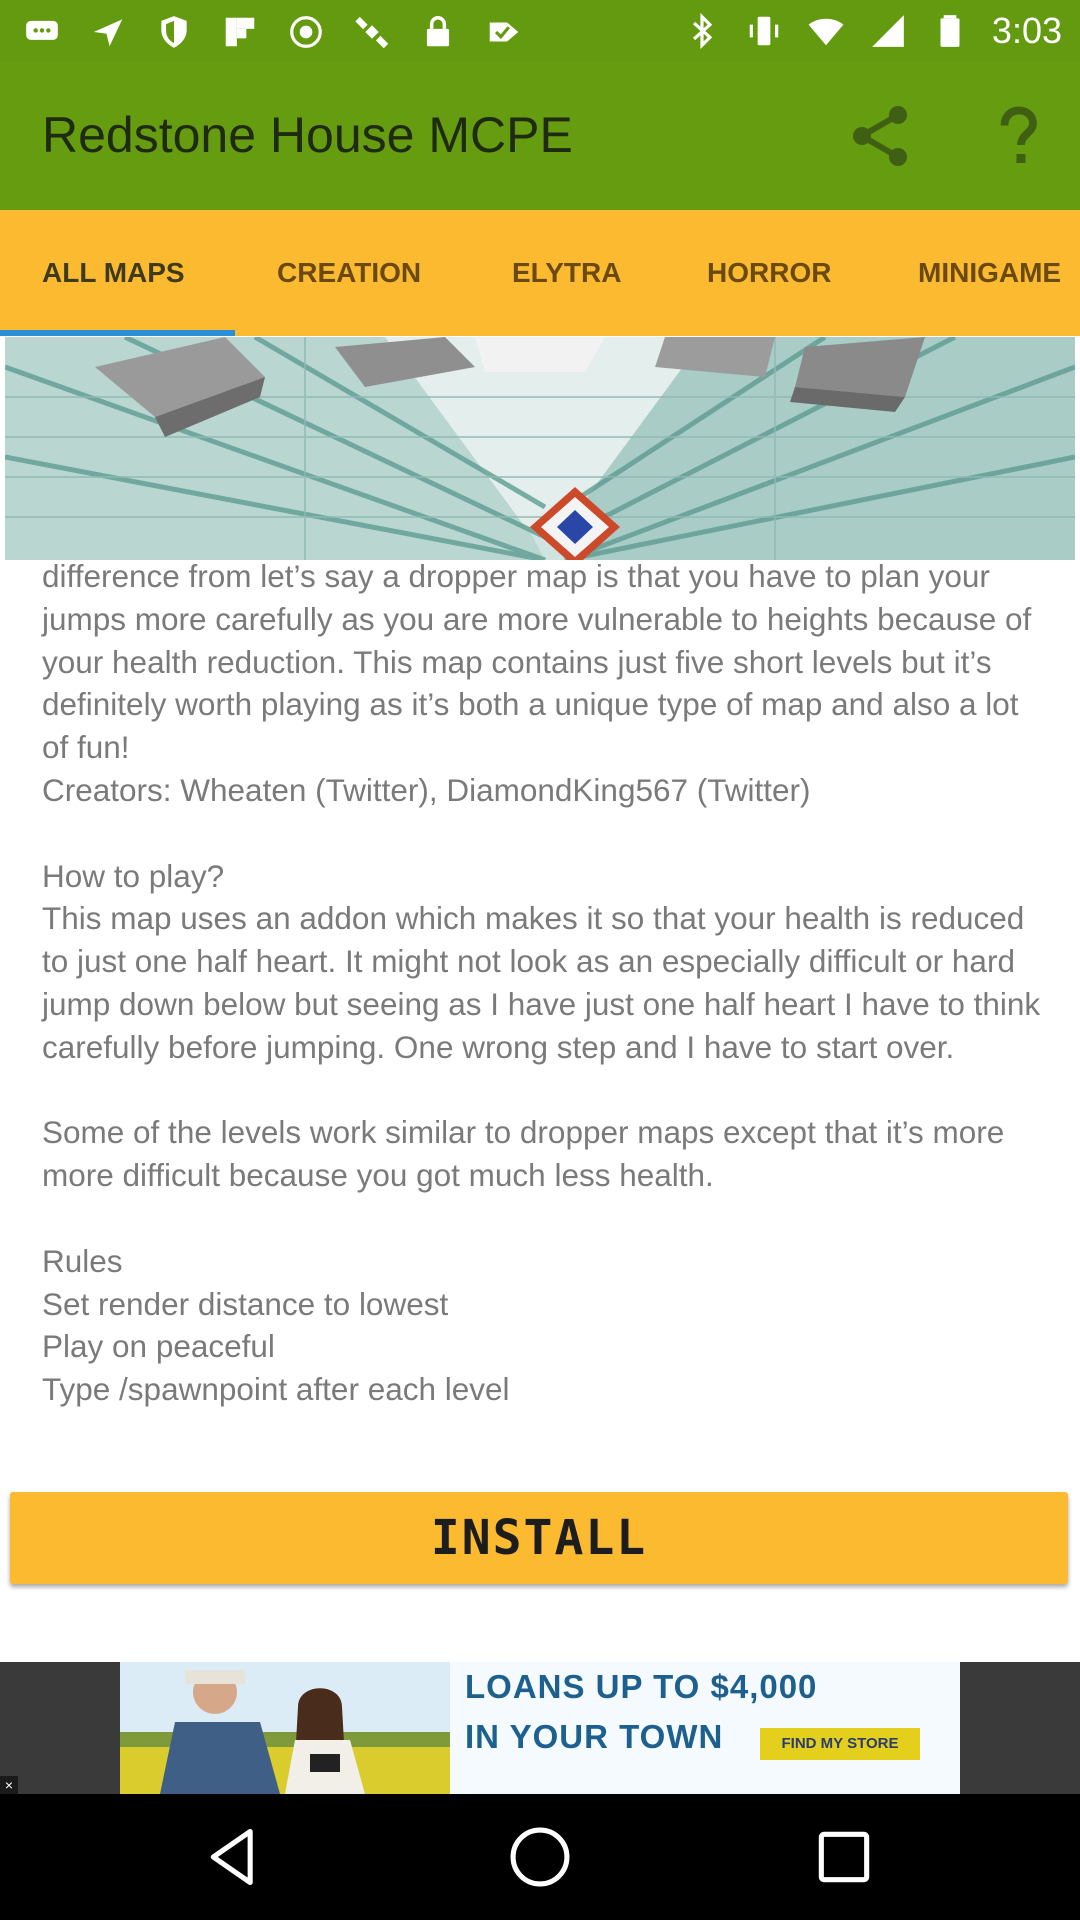  What do you see at coordinates (540, 31) in the screenshot?
I see `status-bar: 3:03` at bounding box center [540, 31].